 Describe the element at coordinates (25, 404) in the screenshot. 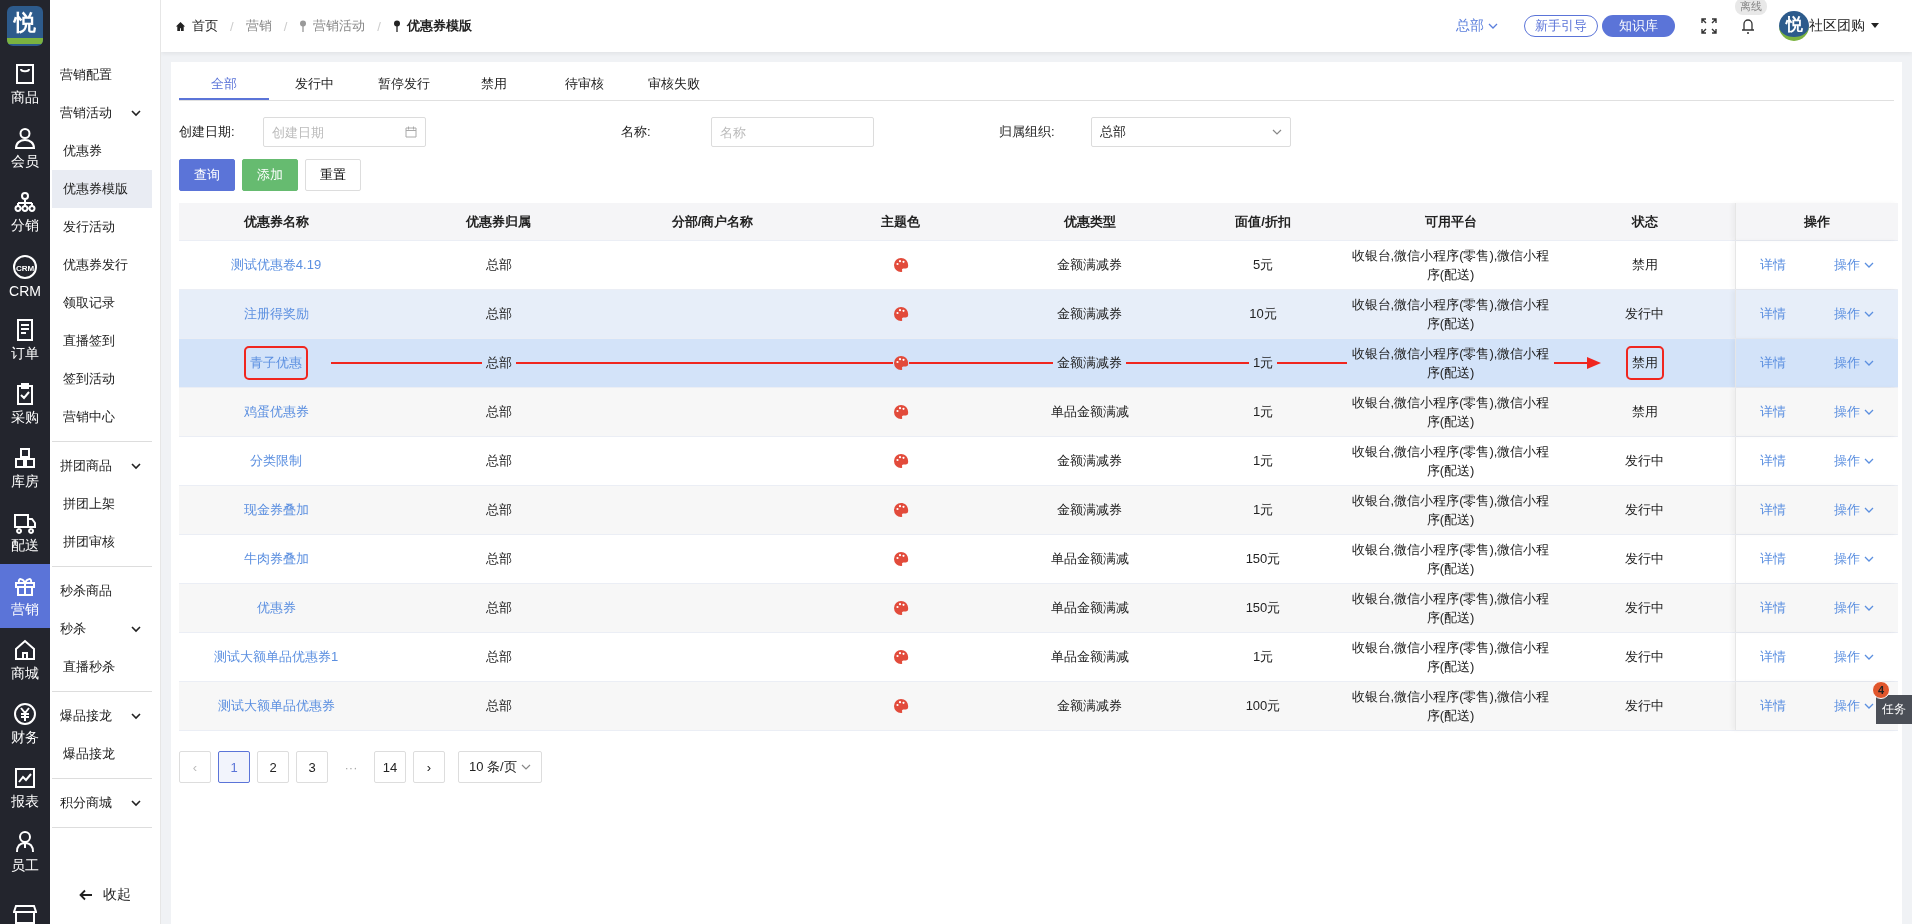

I see `rail-item: 采购` at that location.